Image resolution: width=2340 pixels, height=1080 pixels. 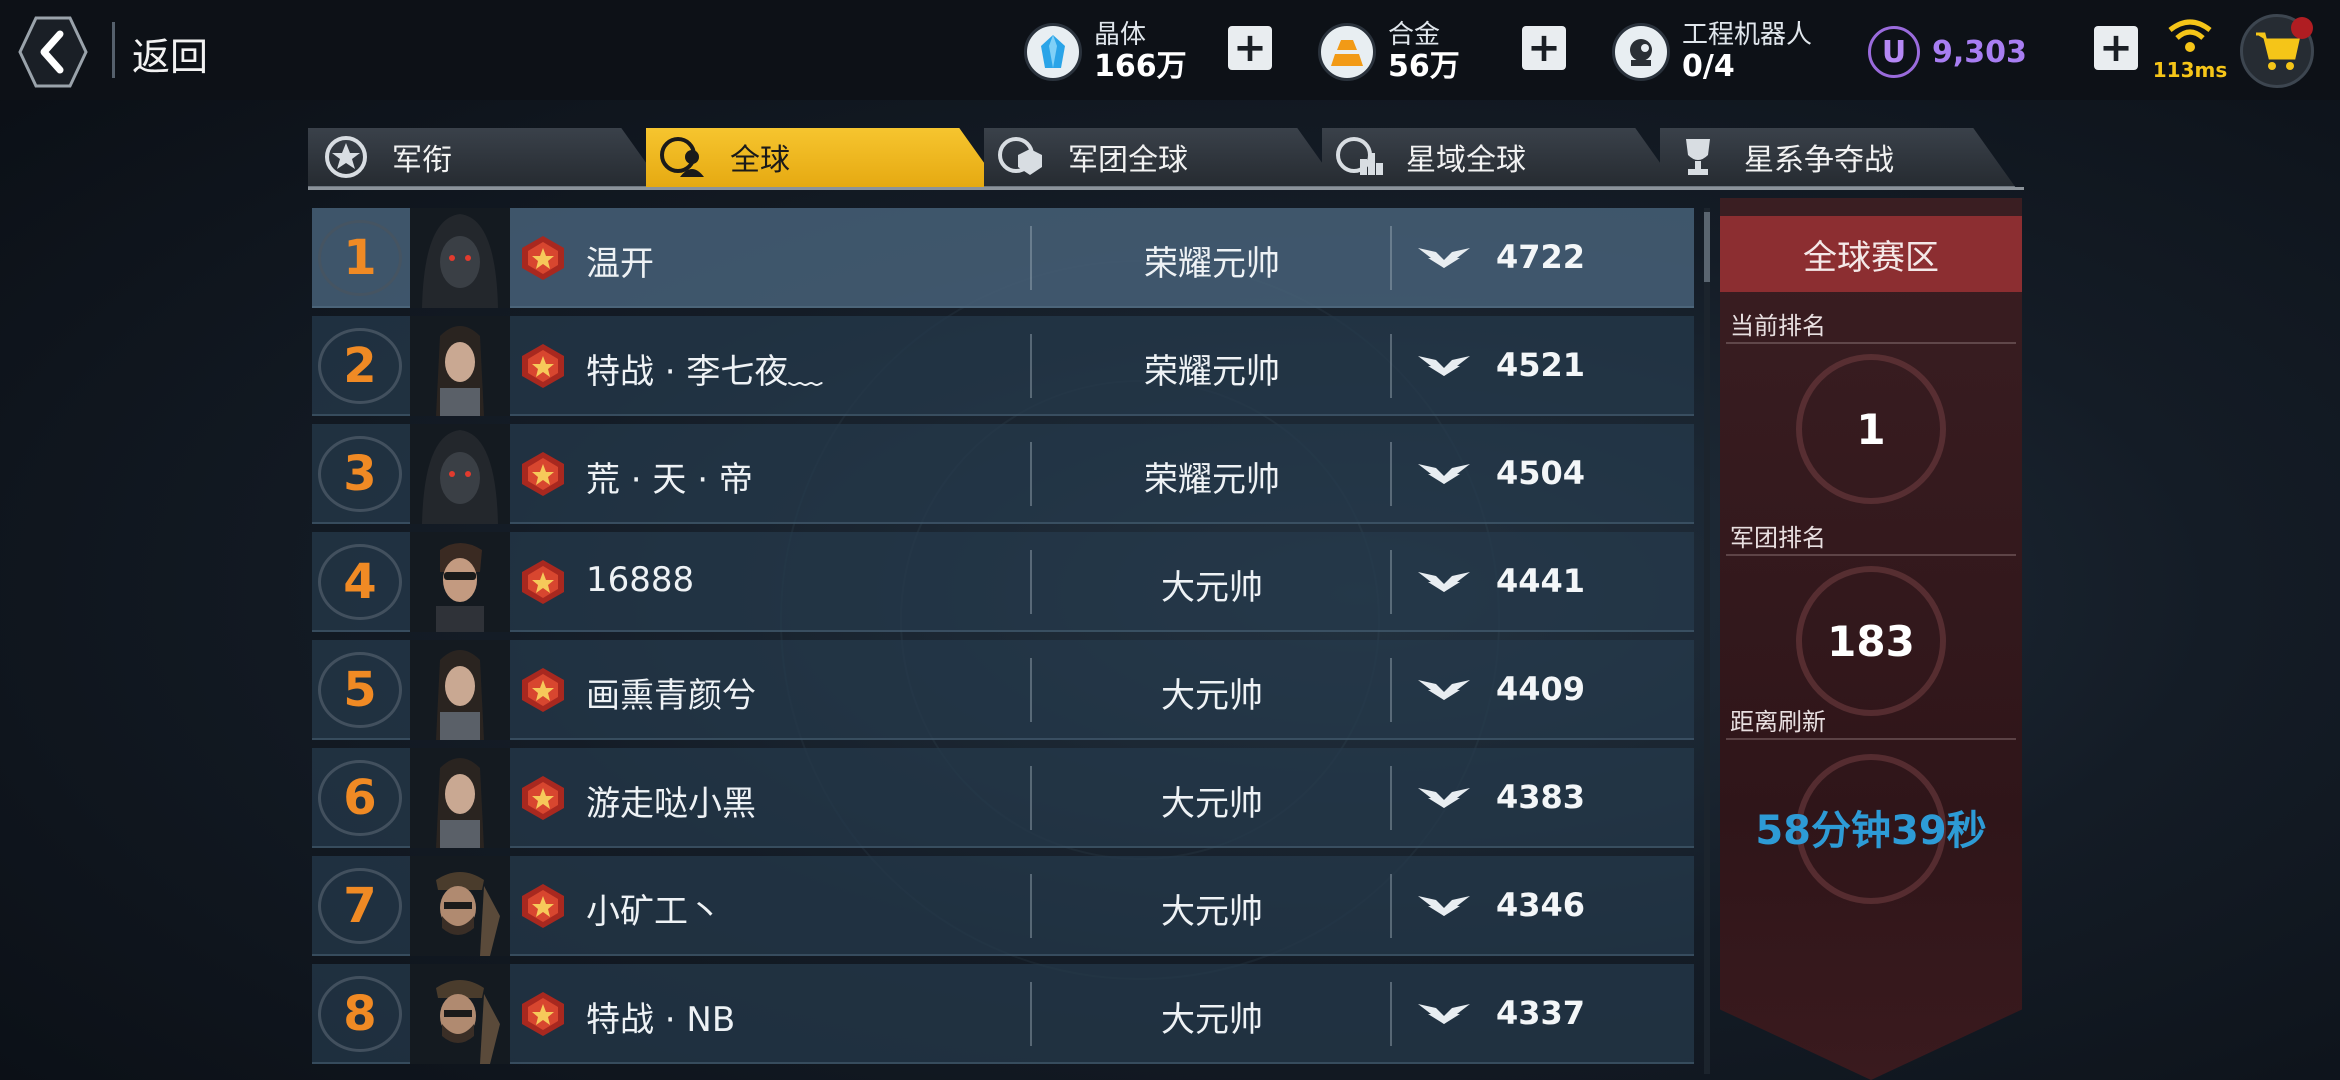 What do you see at coordinates (671, 696) in the screenshot?
I see `player-name: 画熏青颜兮` at bounding box center [671, 696].